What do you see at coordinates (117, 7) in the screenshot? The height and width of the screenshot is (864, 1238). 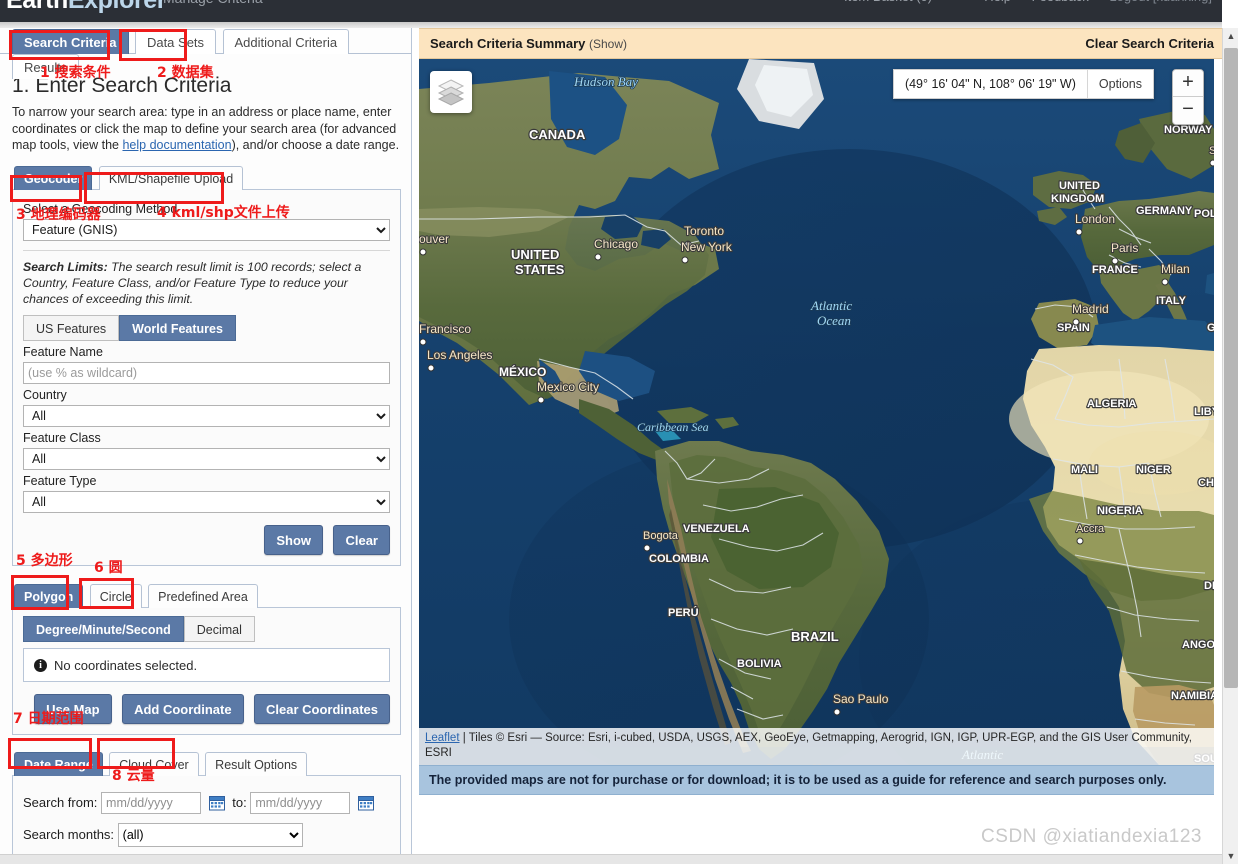 I see `brand-suffix: Explorer` at bounding box center [117, 7].